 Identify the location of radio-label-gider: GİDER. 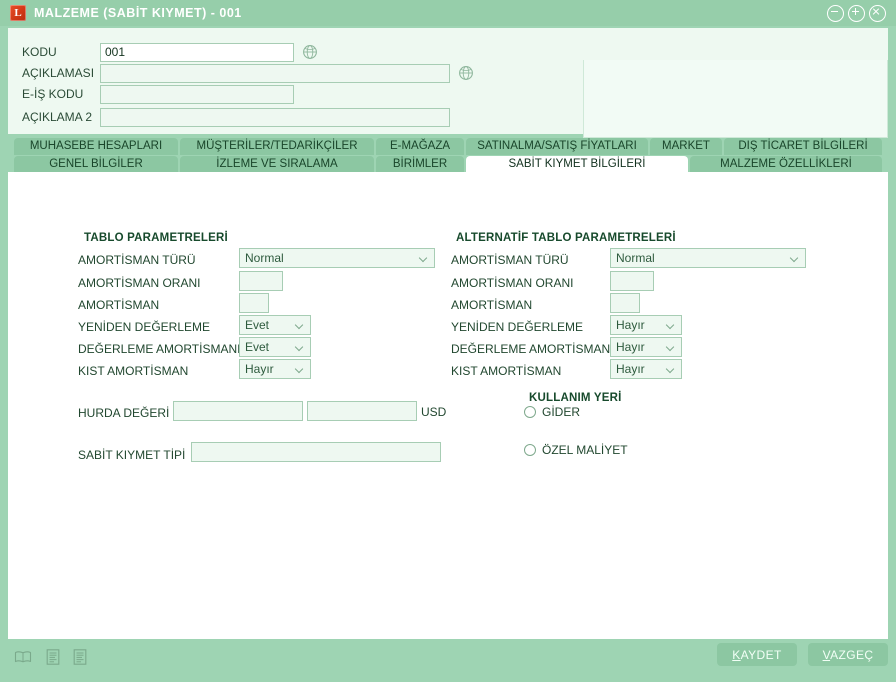
(561, 412).